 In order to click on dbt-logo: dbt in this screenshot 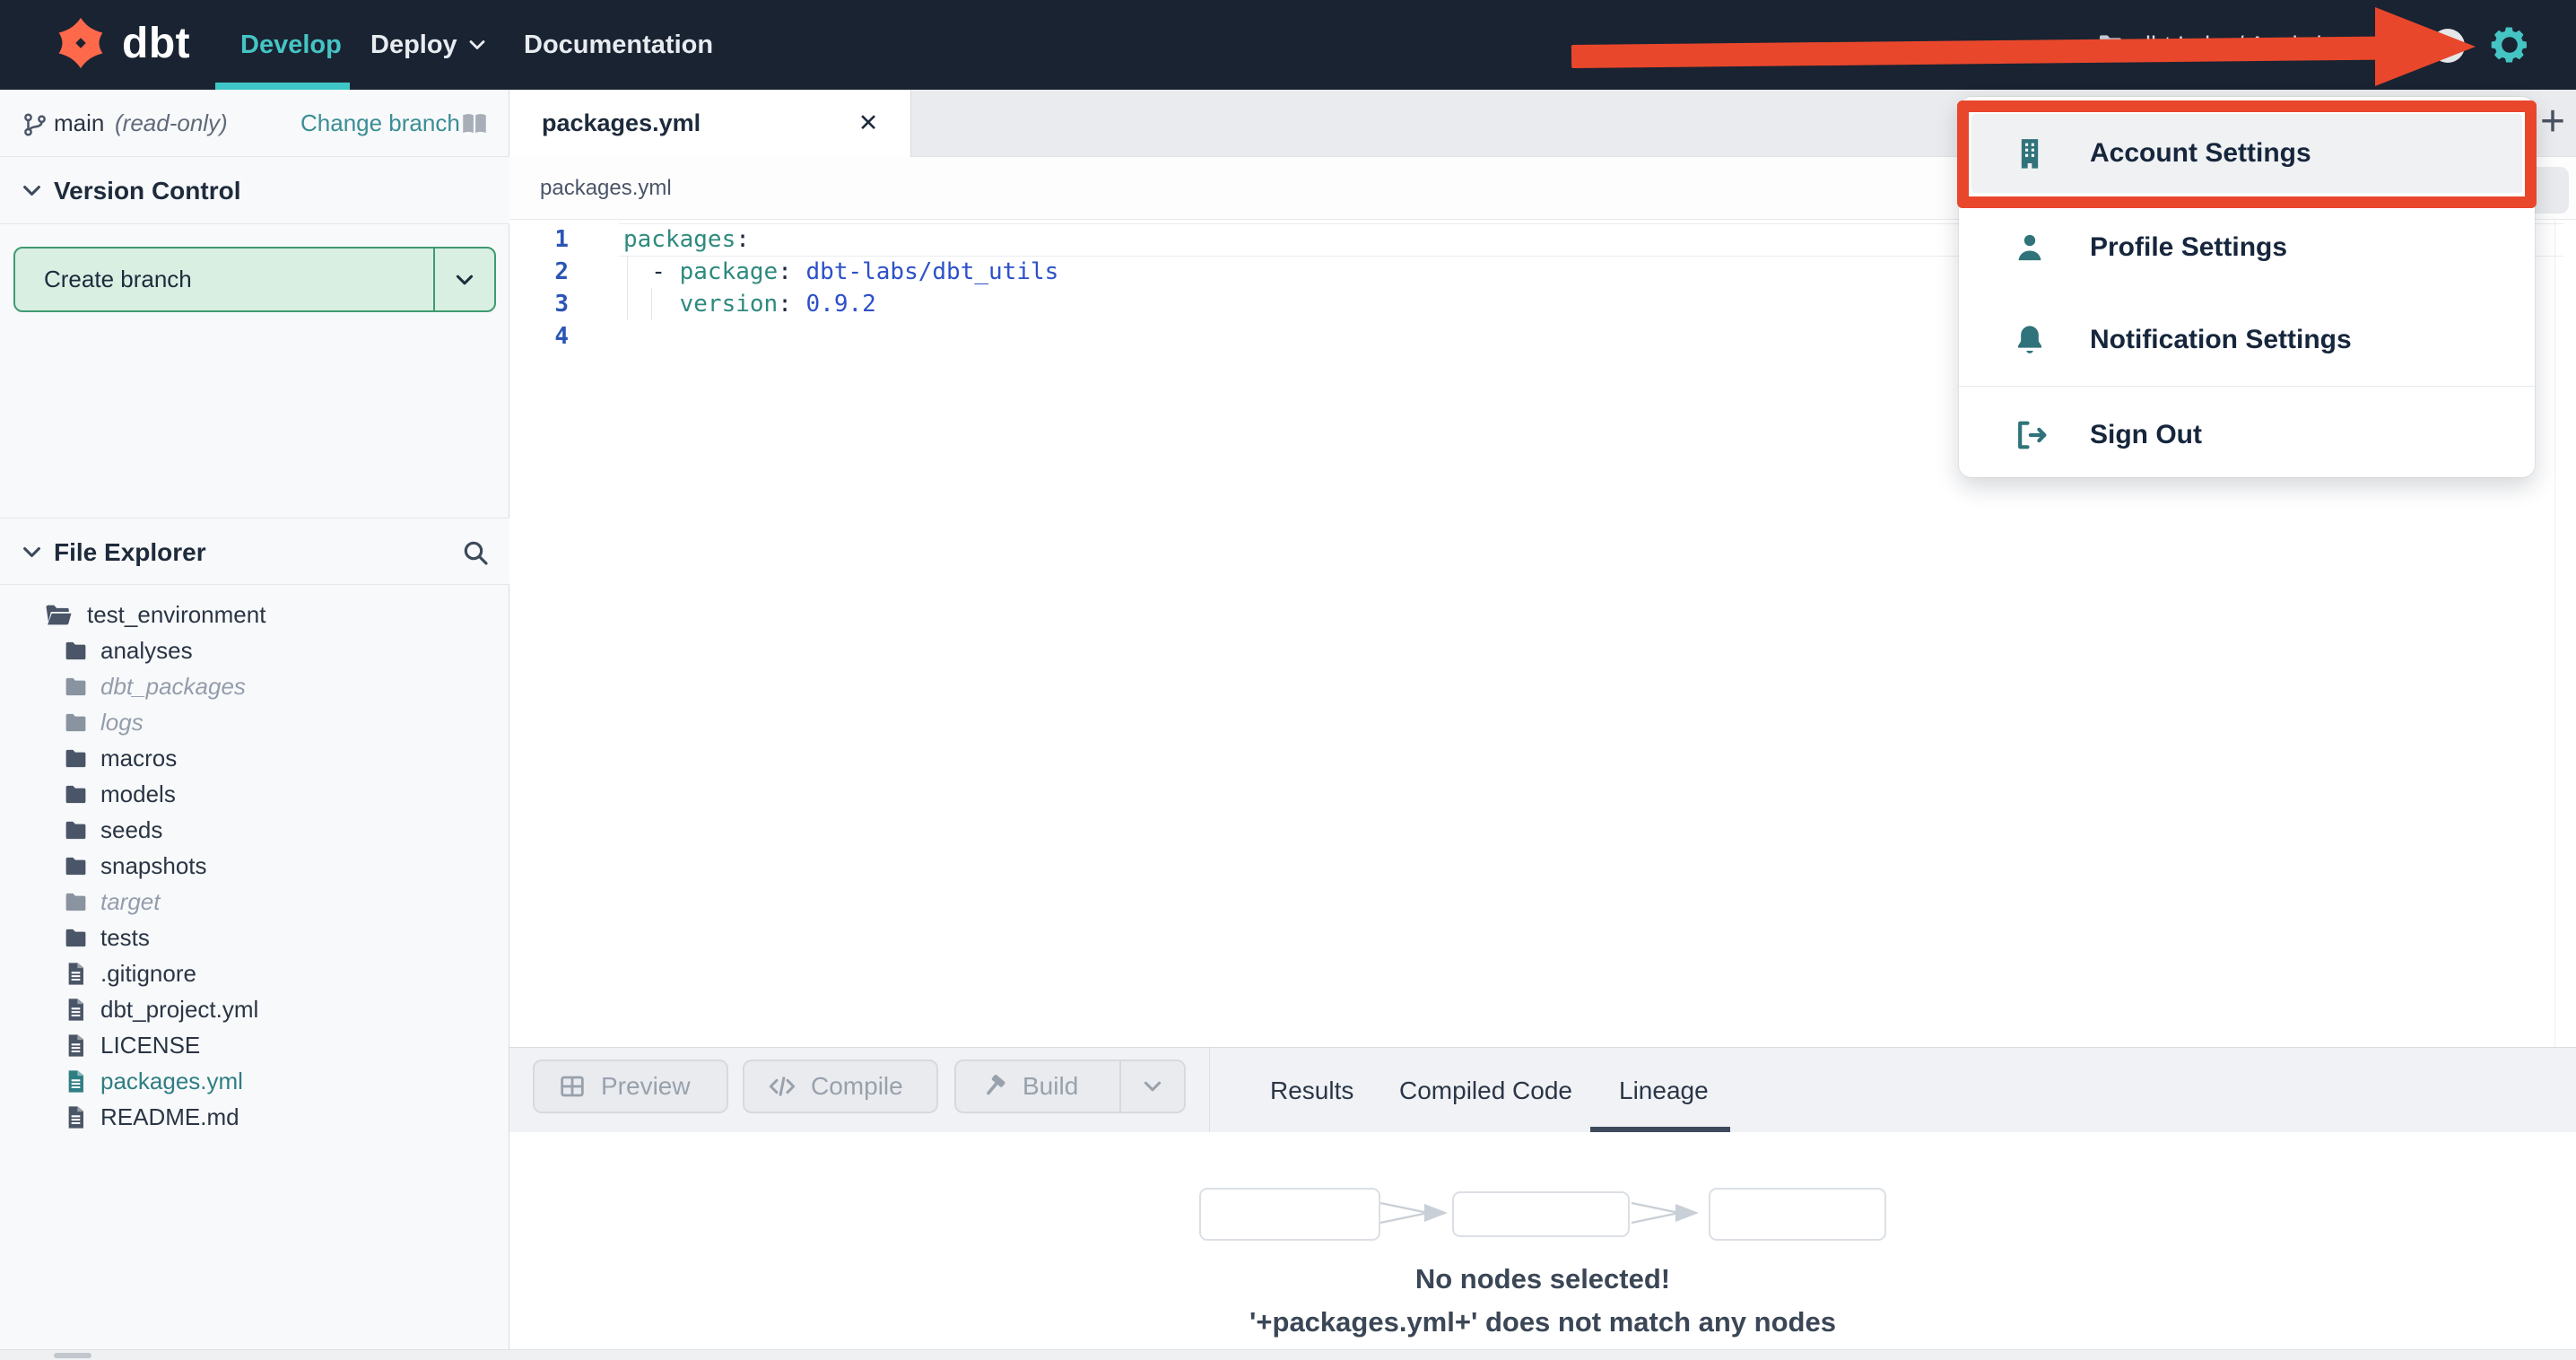, I will do `click(121, 43)`.